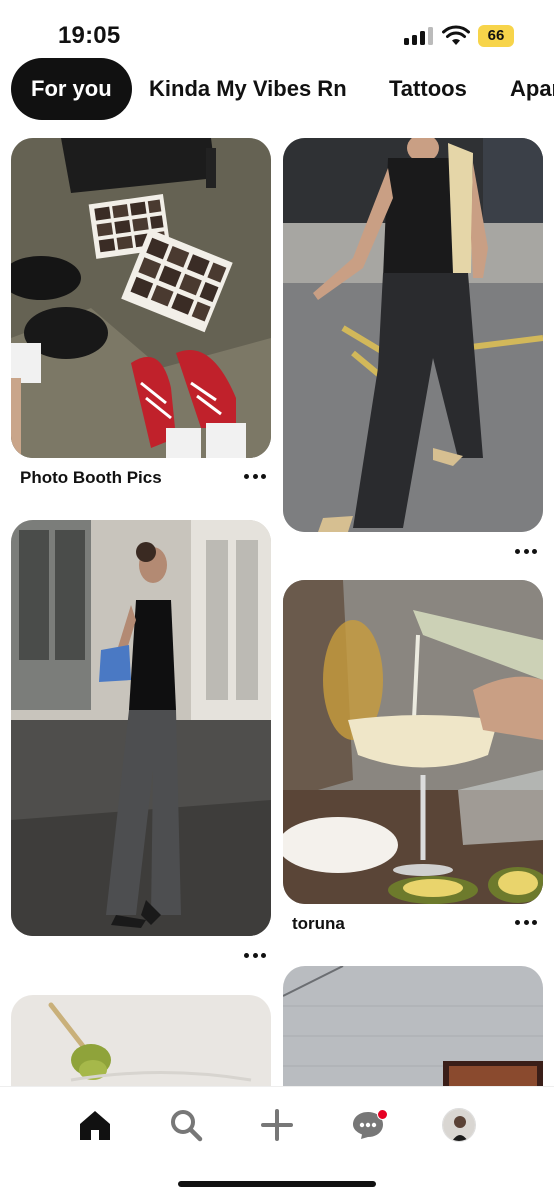 Image resolution: width=554 pixels, height=1200 pixels. Describe the element at coordinates (277, 1184) in the screenshot. I see `home-indicator` at that location.